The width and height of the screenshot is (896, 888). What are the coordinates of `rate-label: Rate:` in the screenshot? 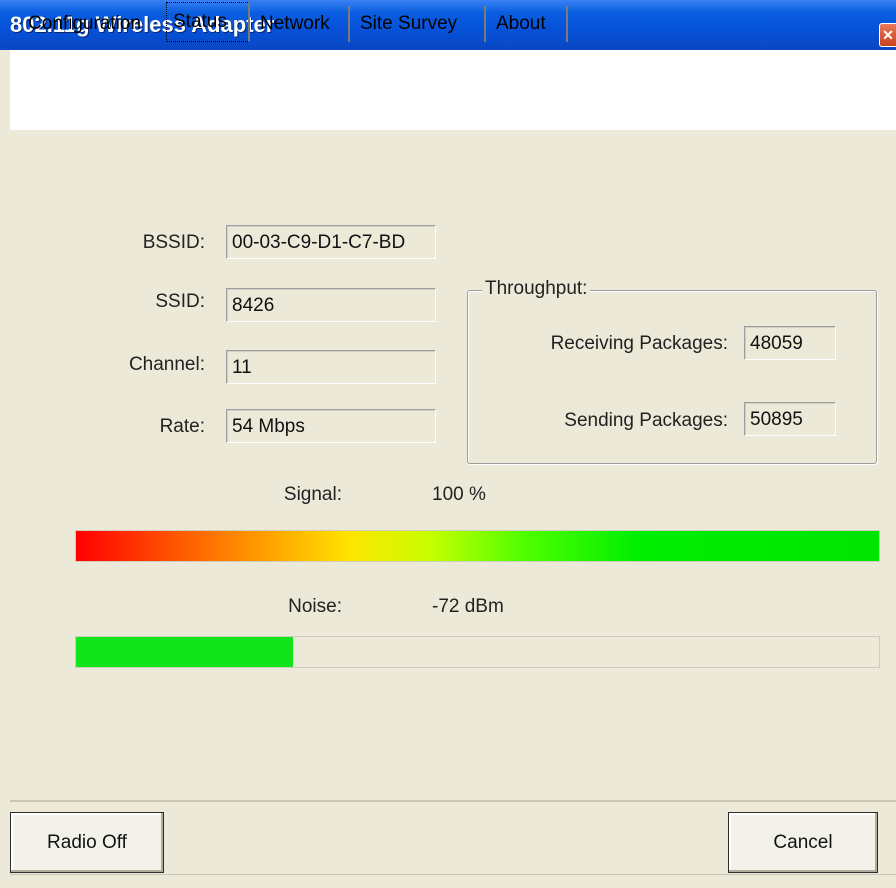 It's located at (182, 426).